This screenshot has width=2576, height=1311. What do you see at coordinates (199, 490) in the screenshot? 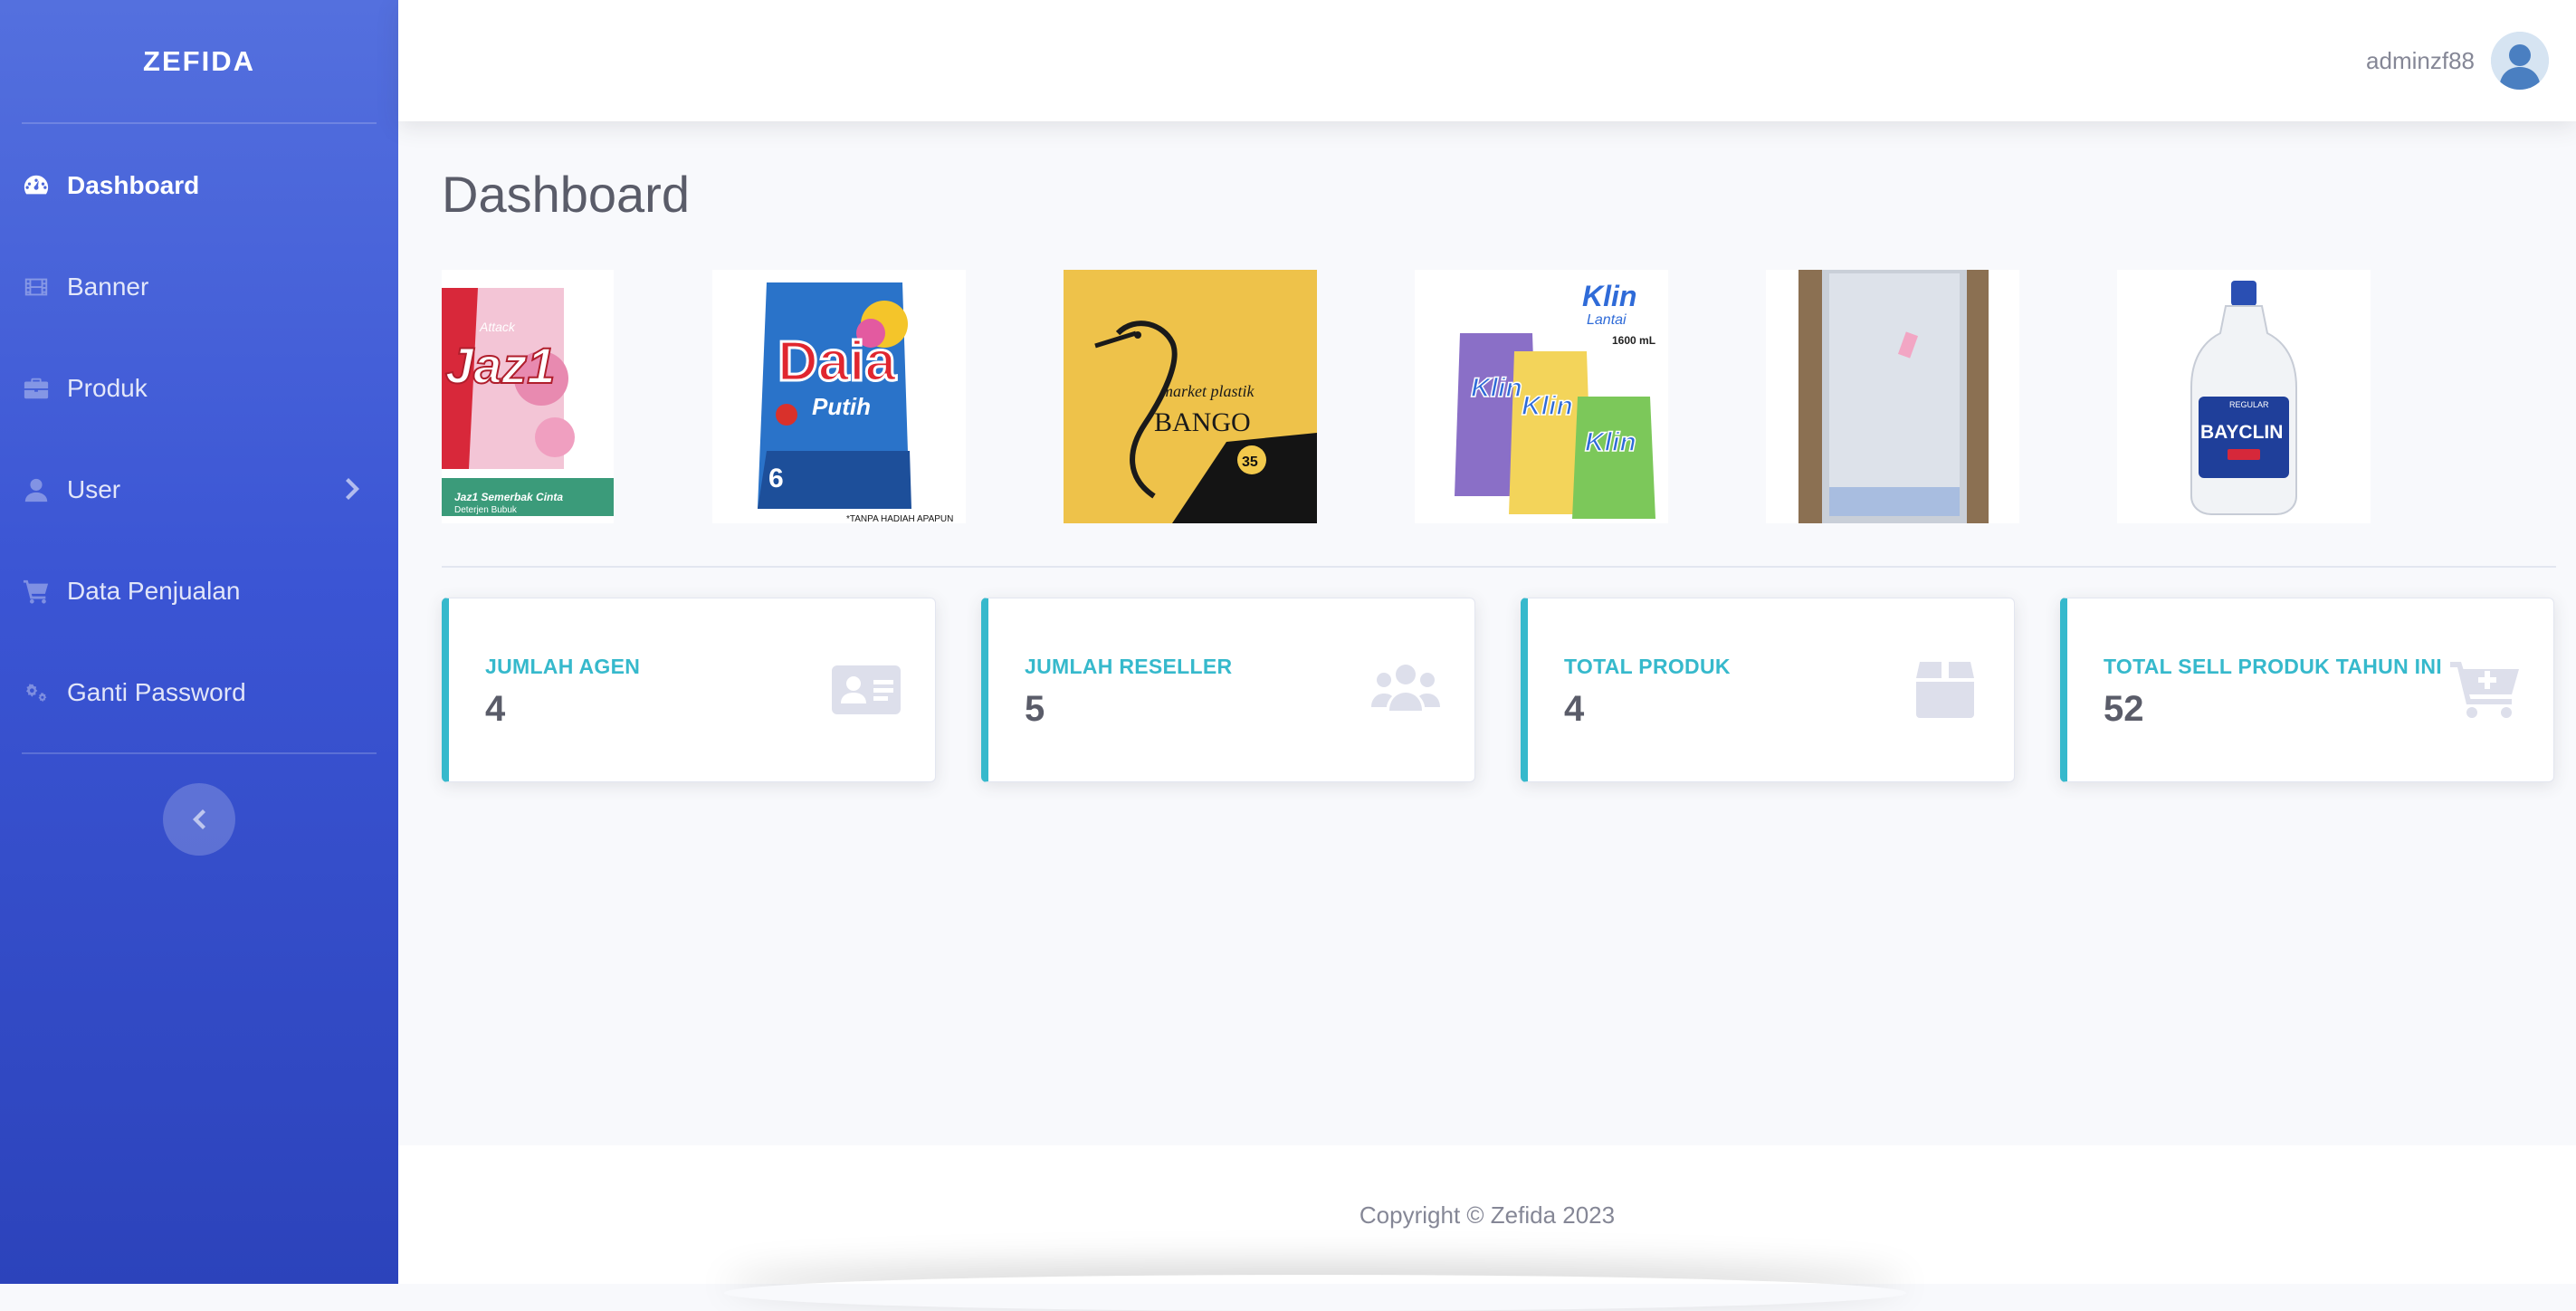
I see `sidebar-item-user: User` at bounding box center [199, 490].